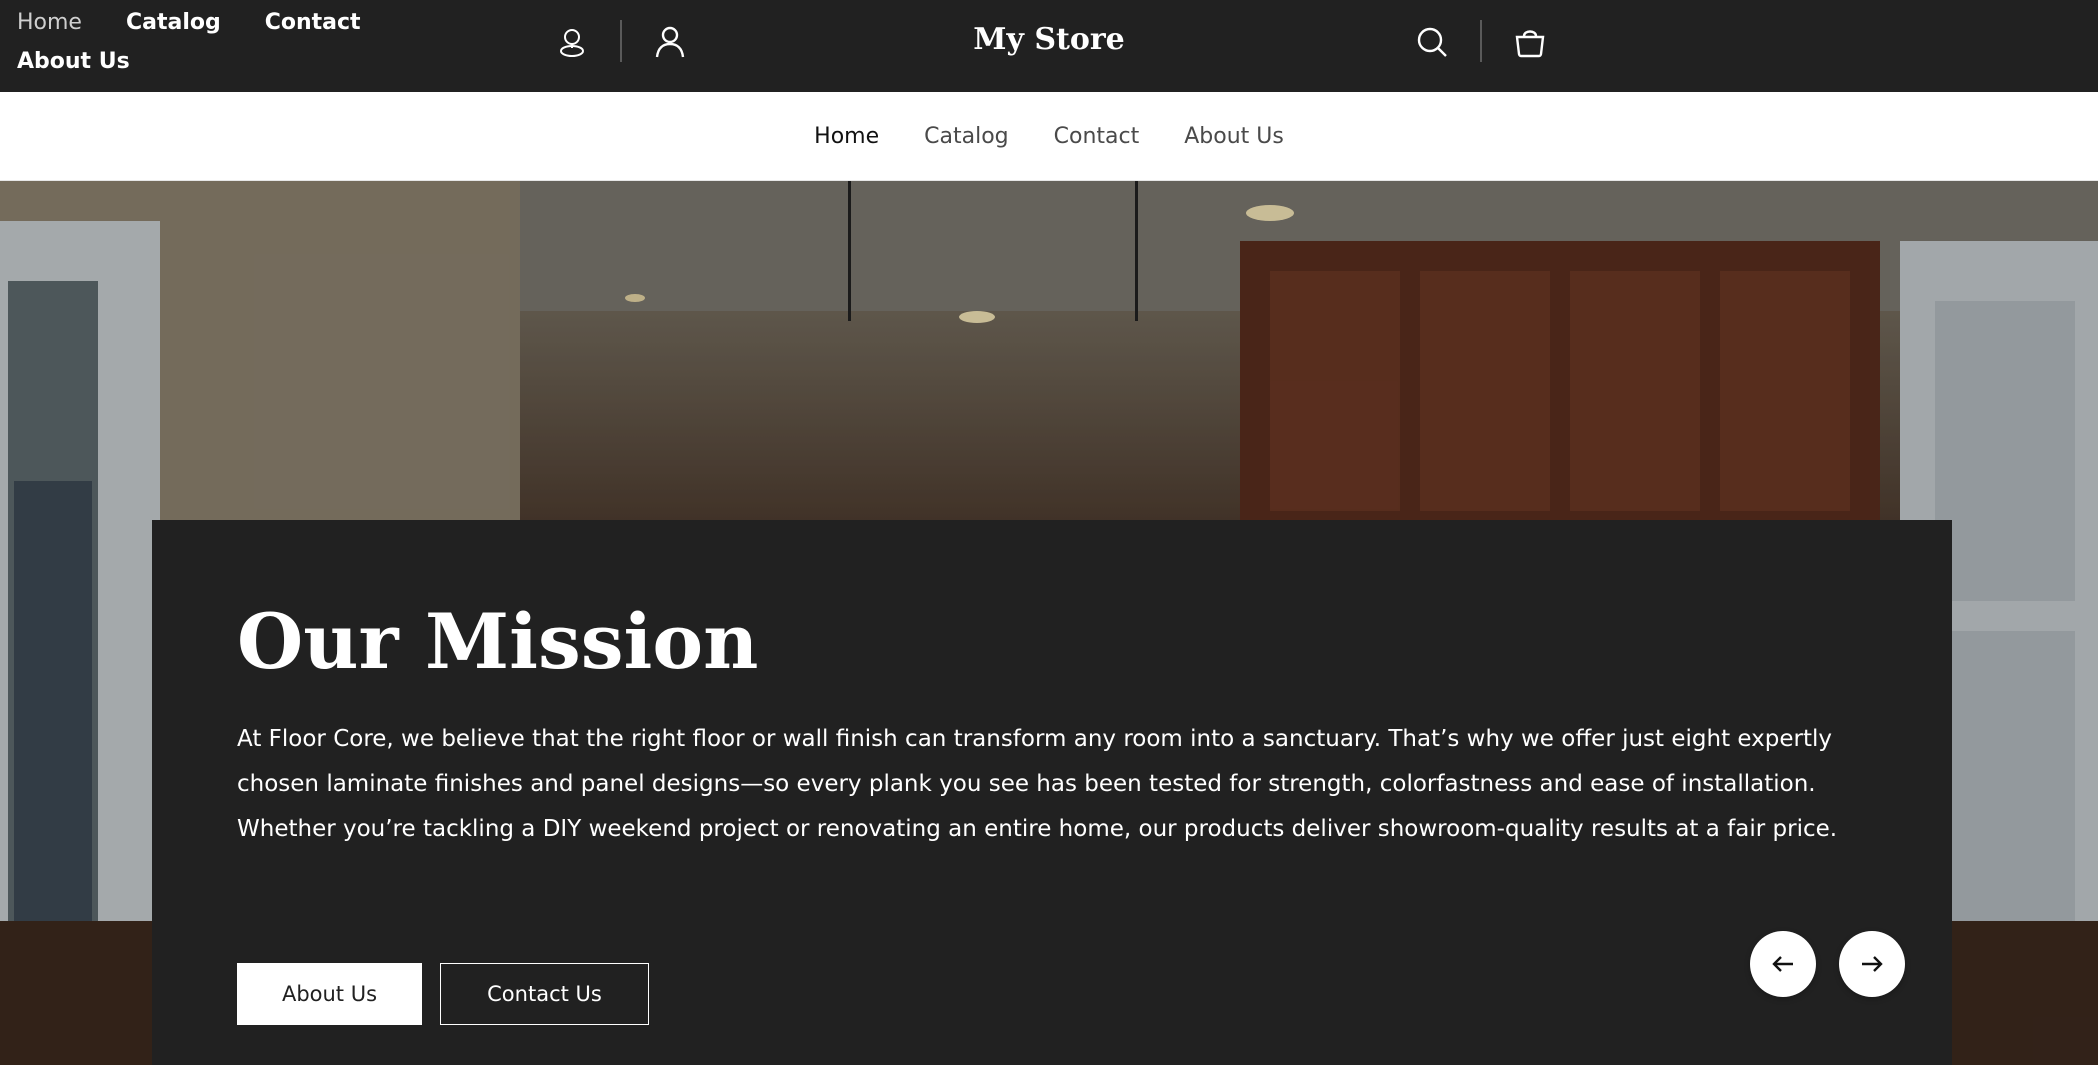 Image resolution: width=2098 pixels, height=1065 pixels. I want to click on location-pin-icon, so click(572, 42).